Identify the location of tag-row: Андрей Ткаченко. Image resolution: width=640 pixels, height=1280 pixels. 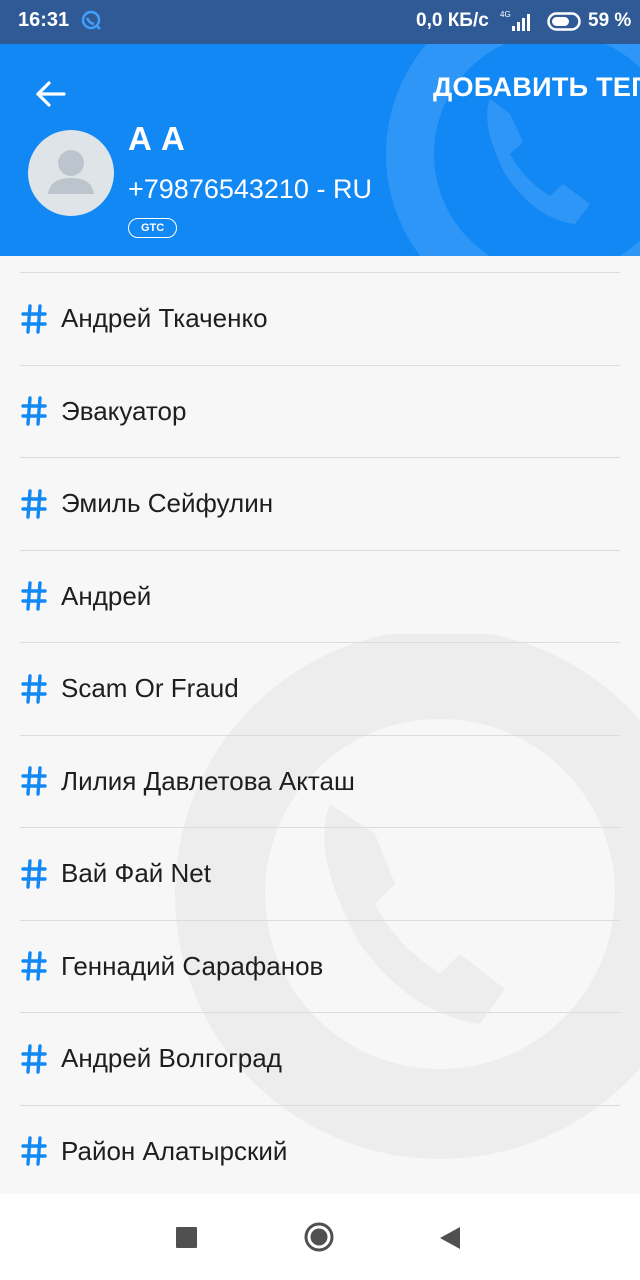
(320, 319).